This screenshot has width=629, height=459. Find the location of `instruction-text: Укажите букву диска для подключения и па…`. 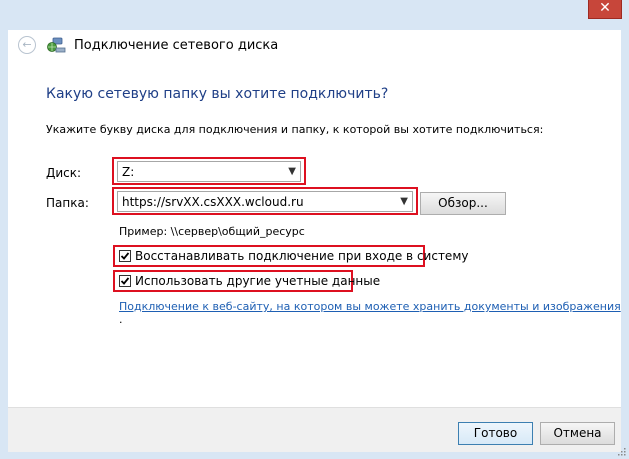

instruction-text: Укажите букву диска для подключения и па… is located at coordinates (295, 129).